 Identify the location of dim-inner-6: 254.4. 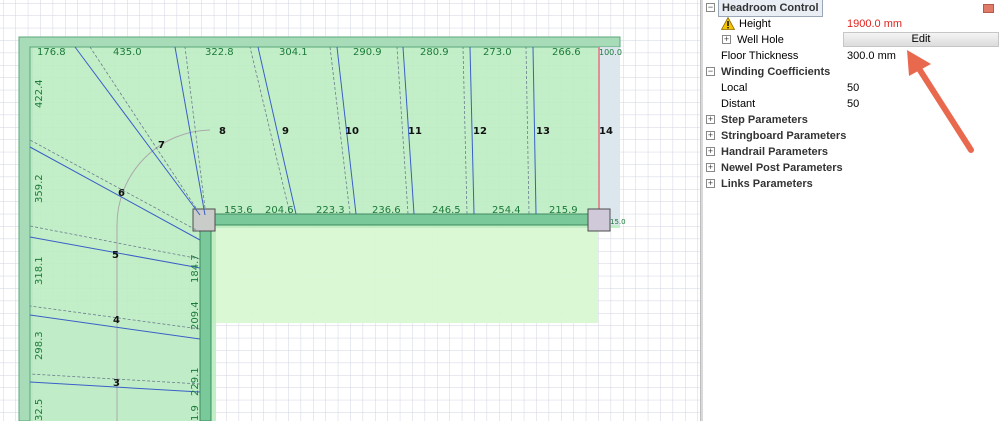
(506, 210).